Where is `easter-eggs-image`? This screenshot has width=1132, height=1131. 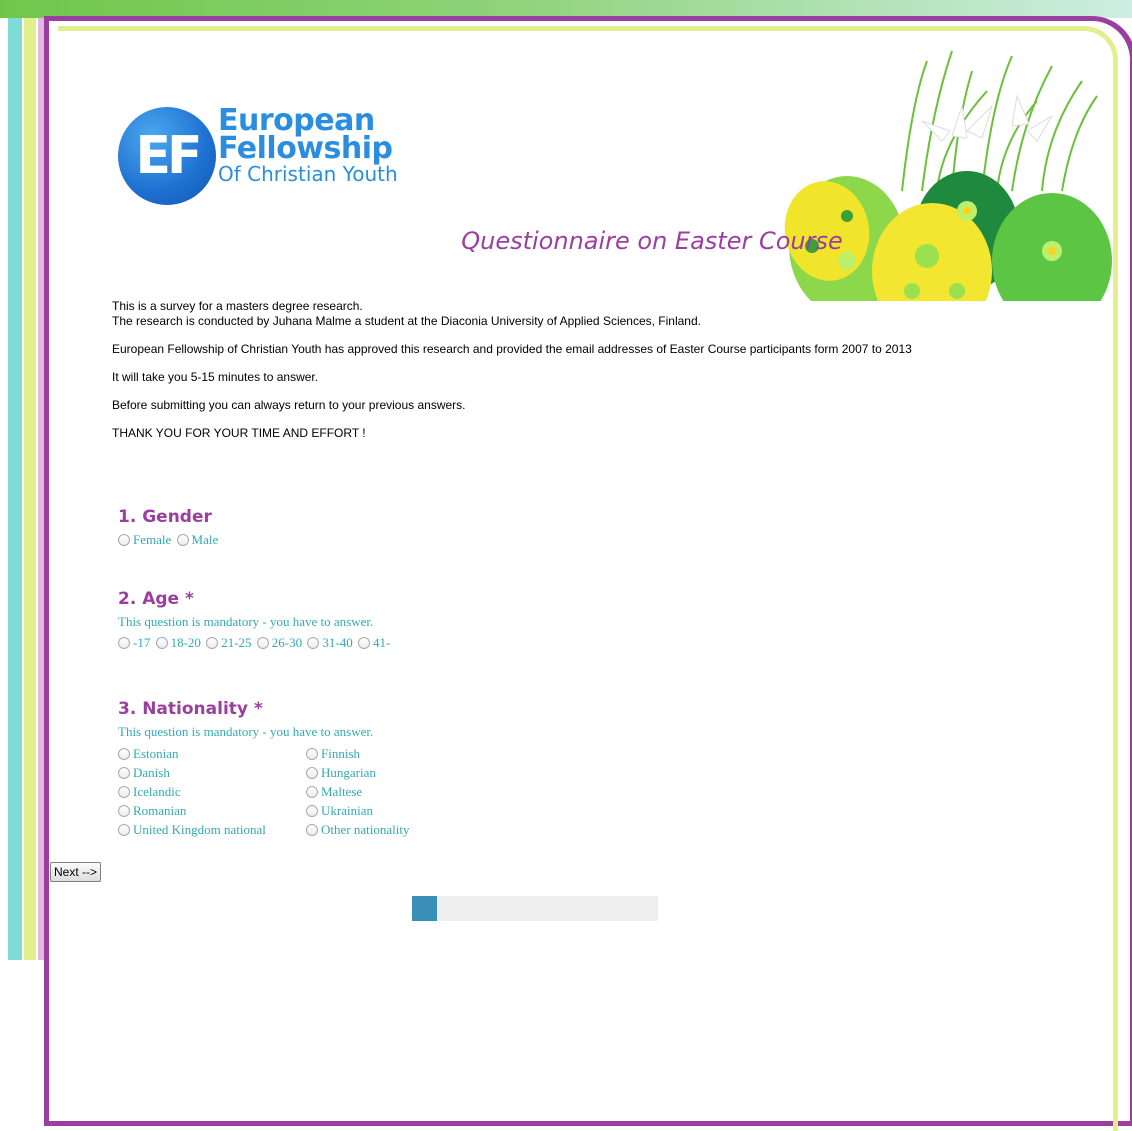
easter-eggs-image is located at coordinates (948, 175).